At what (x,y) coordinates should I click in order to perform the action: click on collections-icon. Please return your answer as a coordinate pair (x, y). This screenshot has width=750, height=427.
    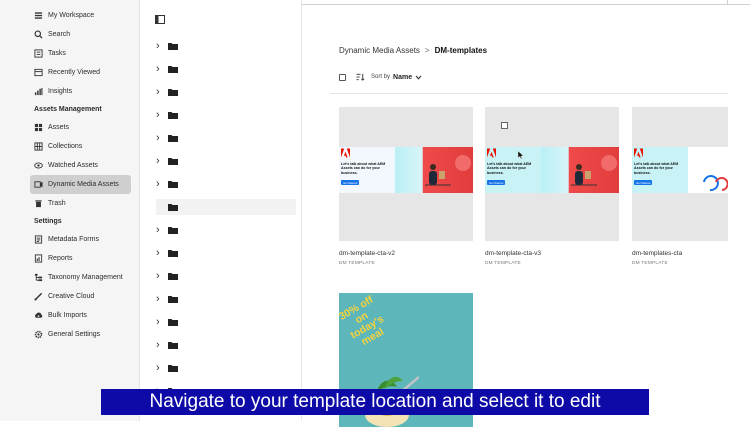
    Looking at the image, I should click on (38, 146).